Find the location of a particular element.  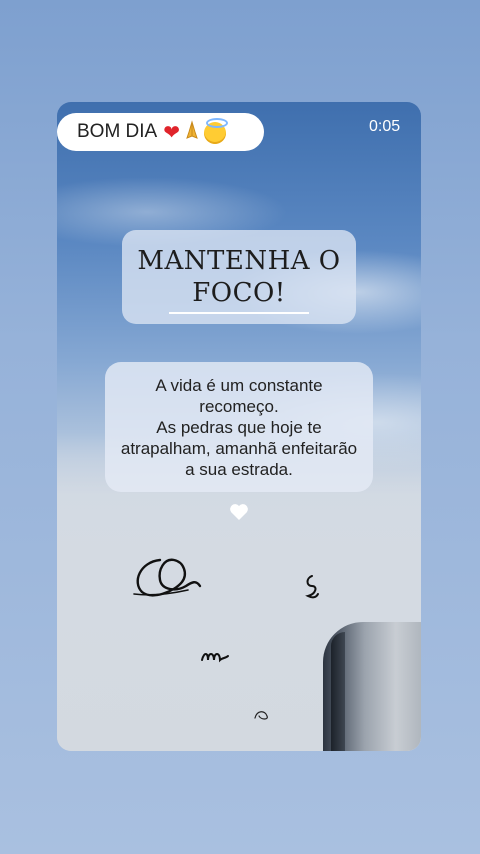

red-heart-emoji: ❤ is located at coordinates (171, 132).